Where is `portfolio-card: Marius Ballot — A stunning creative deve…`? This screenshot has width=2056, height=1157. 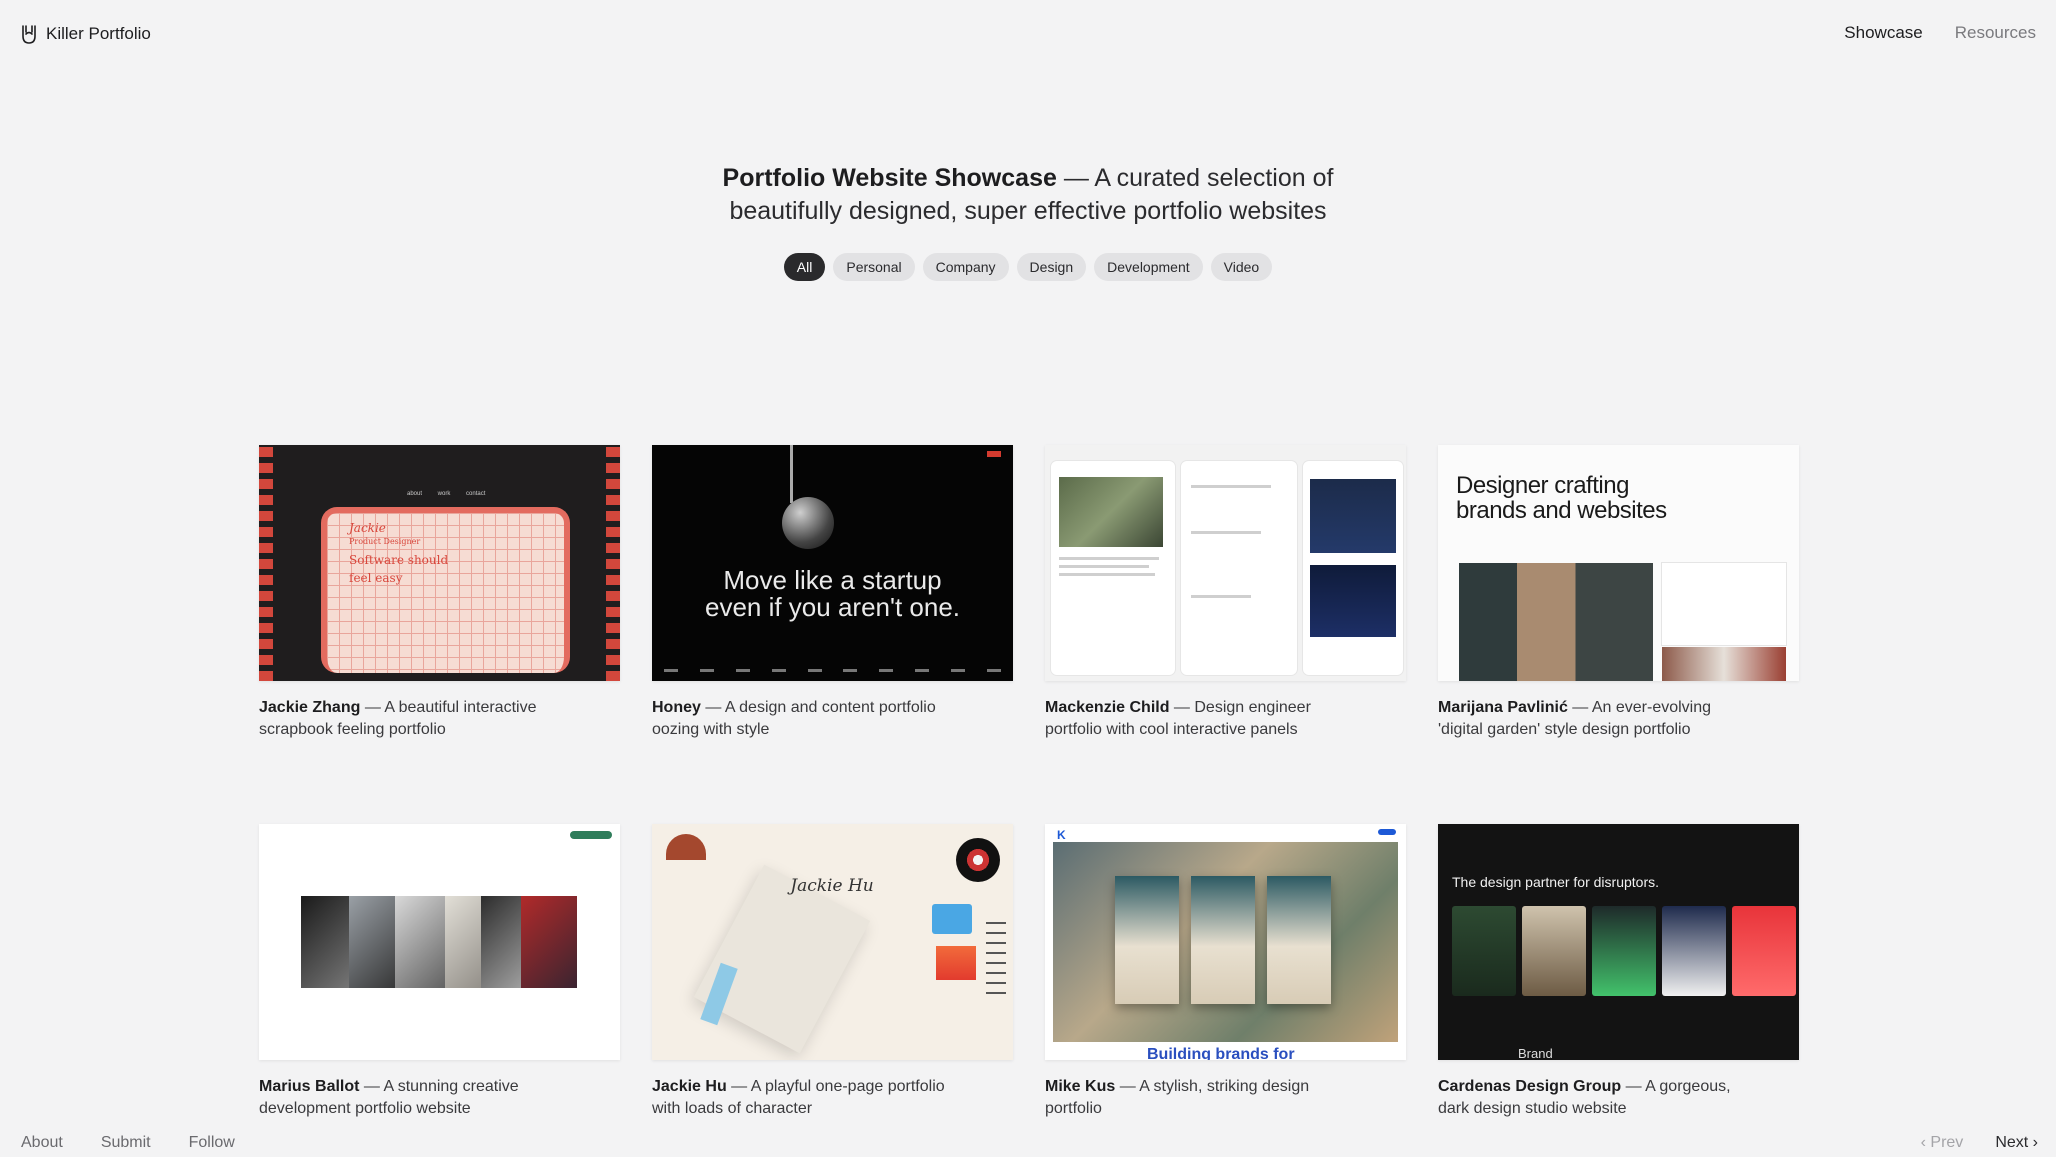
portfolio-card: Marius Ballot — A stunning creative deve… is located at coordinates (439, 972).